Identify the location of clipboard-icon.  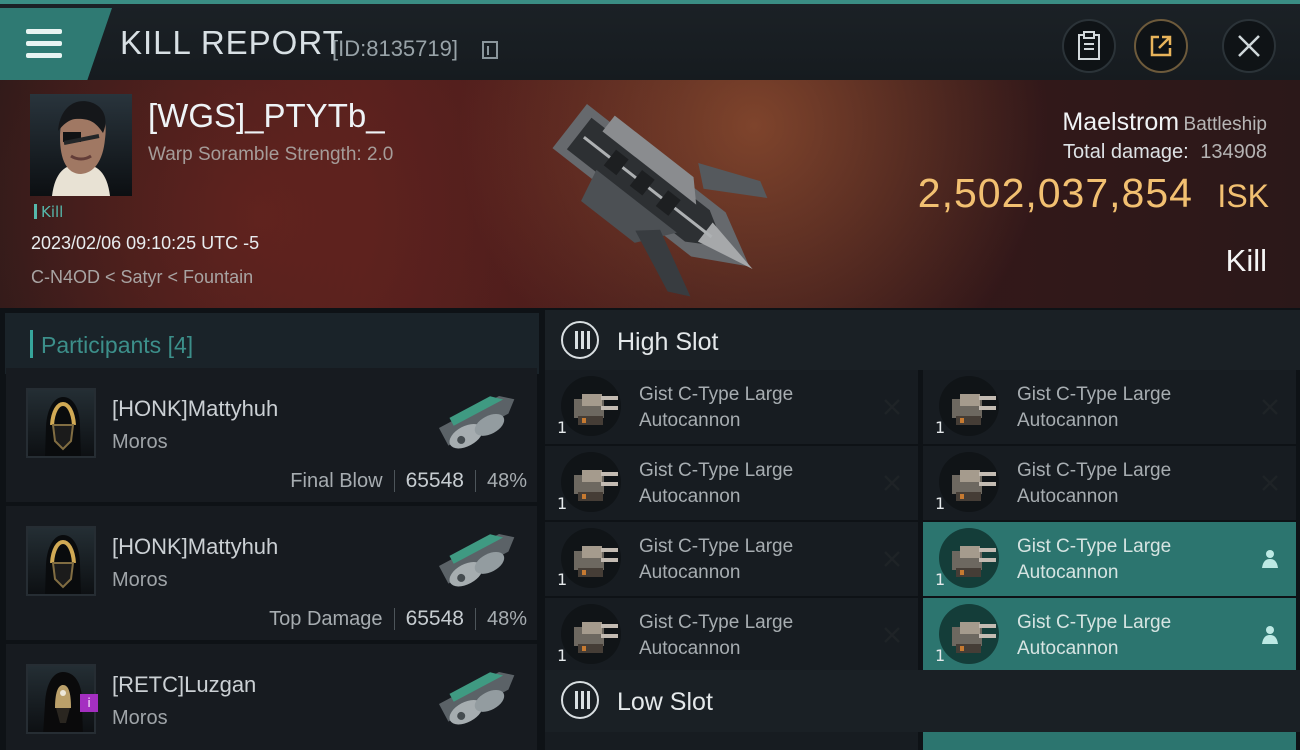
(1089, 45).